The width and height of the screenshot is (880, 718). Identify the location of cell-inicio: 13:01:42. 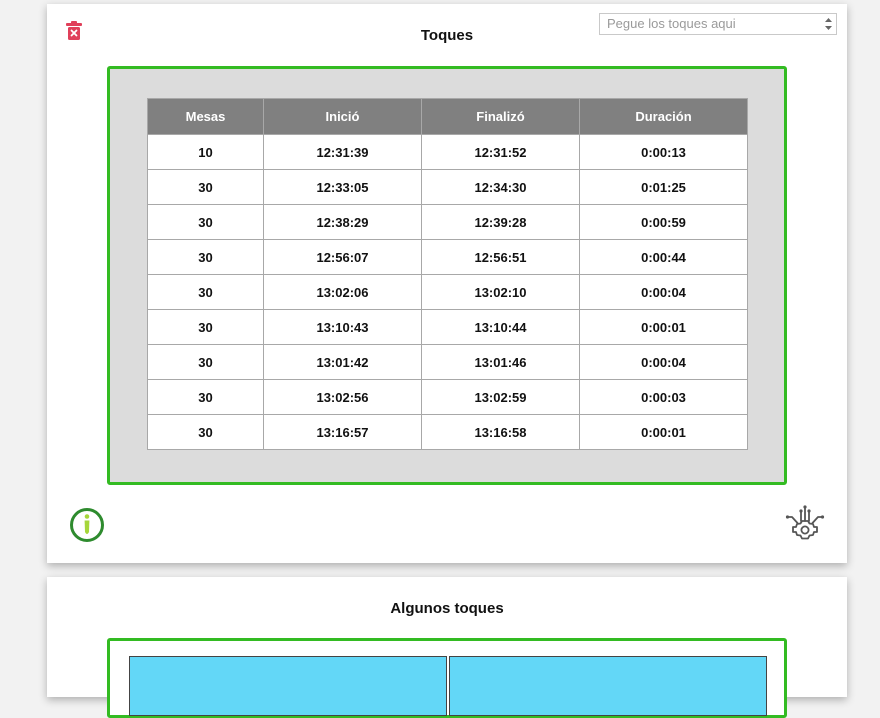
(342, 362).